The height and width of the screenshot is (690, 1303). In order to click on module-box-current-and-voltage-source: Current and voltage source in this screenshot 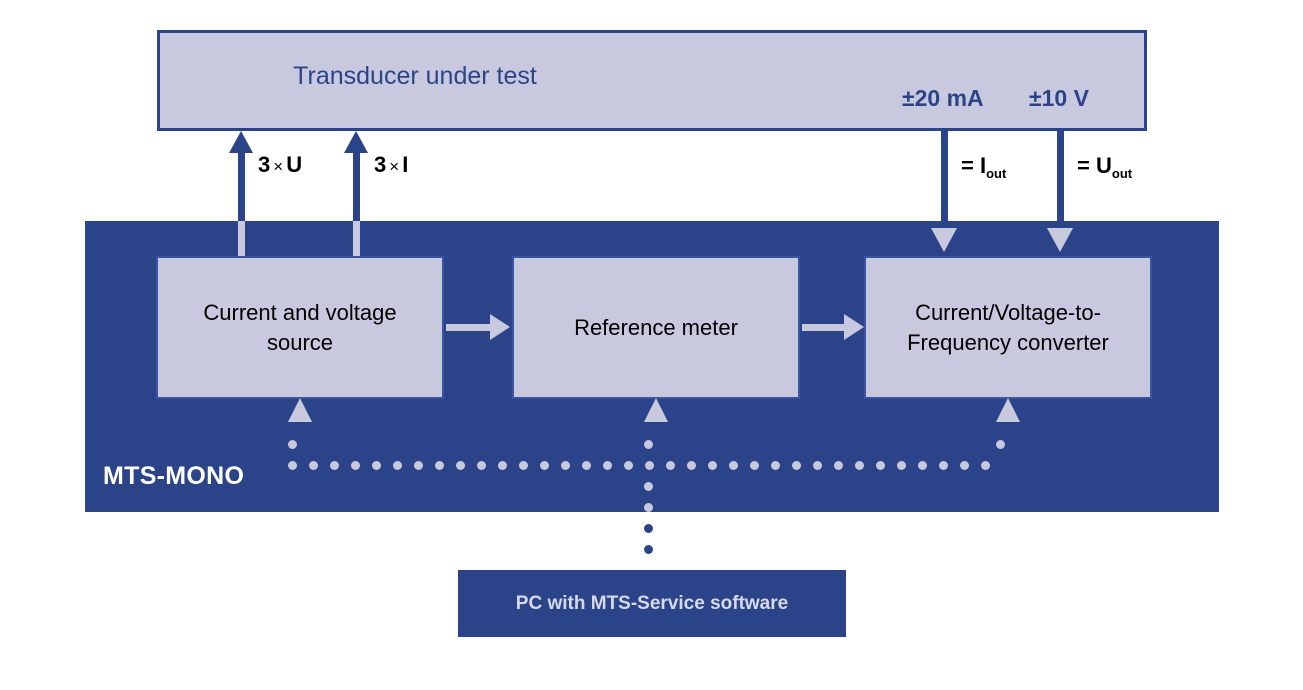, I will do `click(300, 327)`.